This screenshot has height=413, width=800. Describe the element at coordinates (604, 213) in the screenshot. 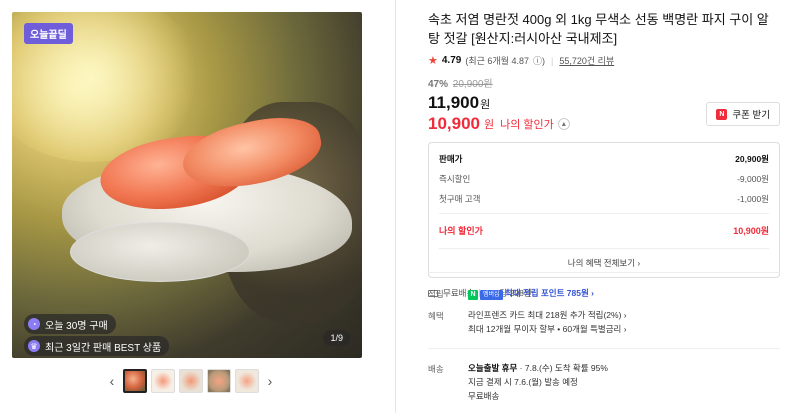

I see `divider` at that location.